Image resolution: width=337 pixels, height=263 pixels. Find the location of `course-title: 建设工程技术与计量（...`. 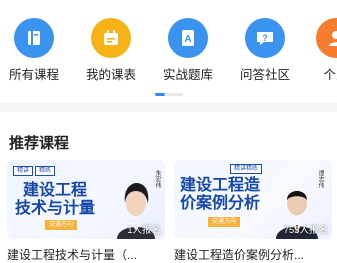

course-title: 建设工程技术与计量（... is located at coordinates (87, 254).